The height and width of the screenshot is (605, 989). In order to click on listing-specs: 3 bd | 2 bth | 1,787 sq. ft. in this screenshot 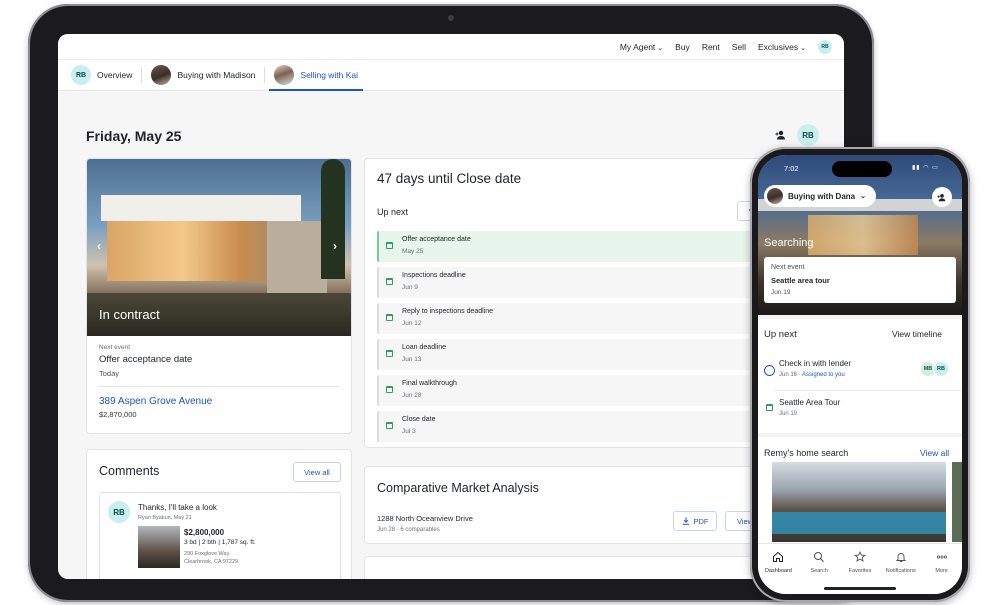, I will do `click(220, 542)`.